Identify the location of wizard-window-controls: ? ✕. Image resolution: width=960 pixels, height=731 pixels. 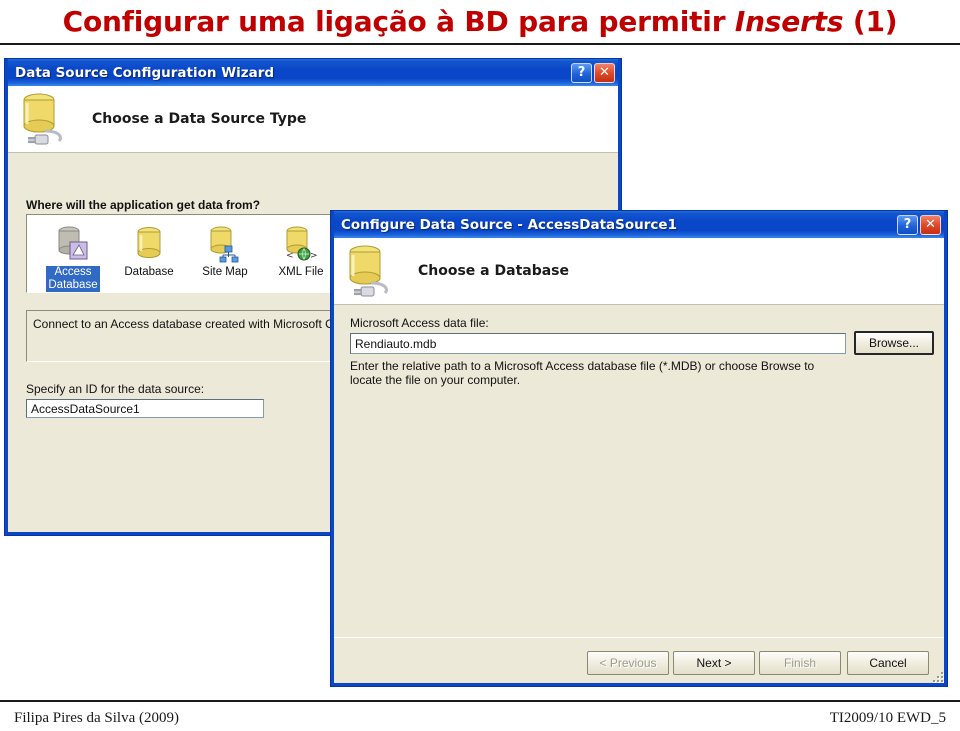
(593, 72).